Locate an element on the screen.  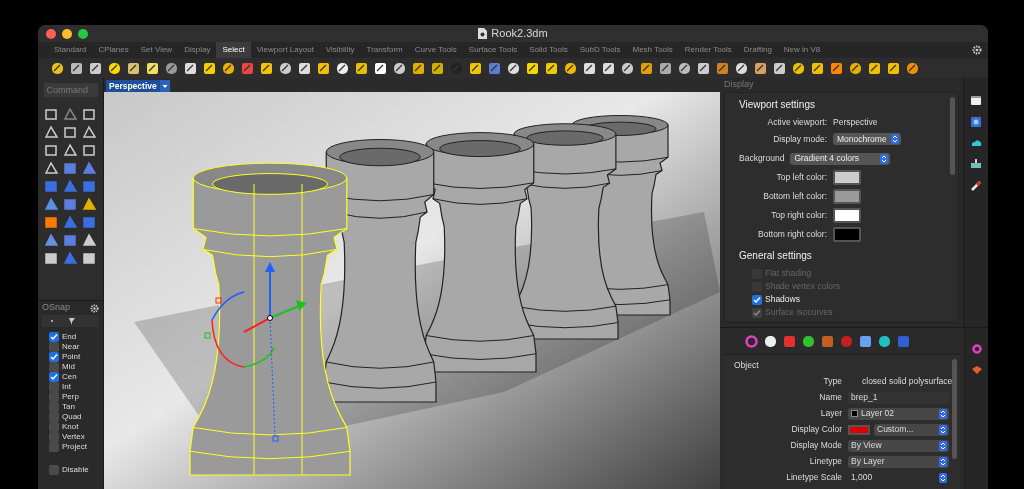
zoom-button is located at coordinates (83, 33).